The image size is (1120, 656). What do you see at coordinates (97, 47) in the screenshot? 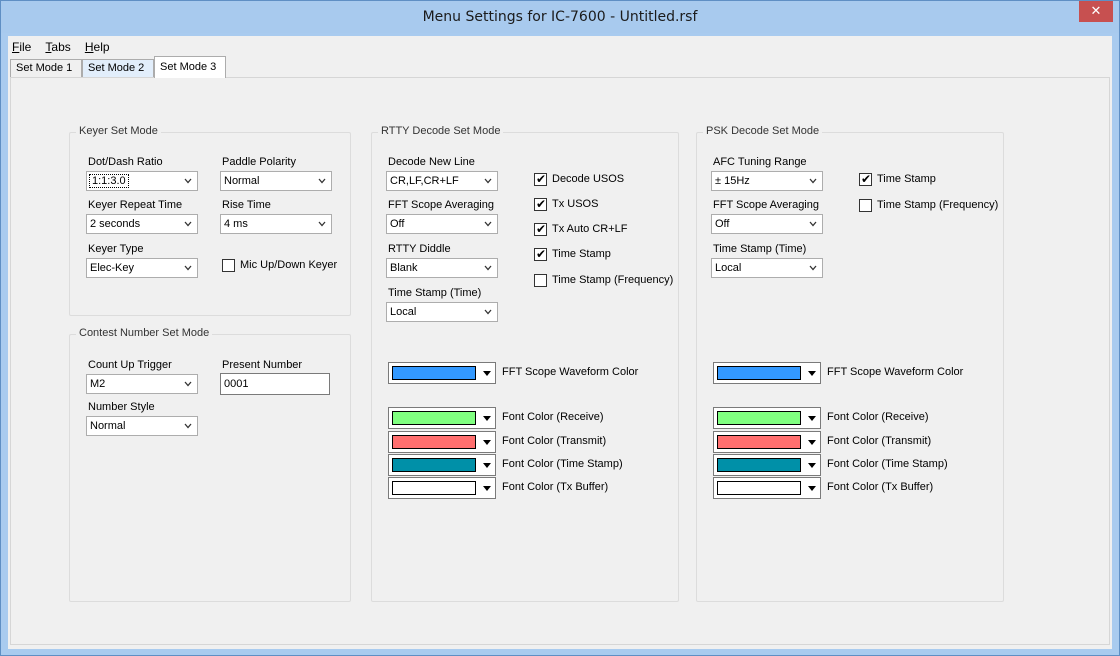
I see `menu-help: Help` at bounding box center [97, 47].